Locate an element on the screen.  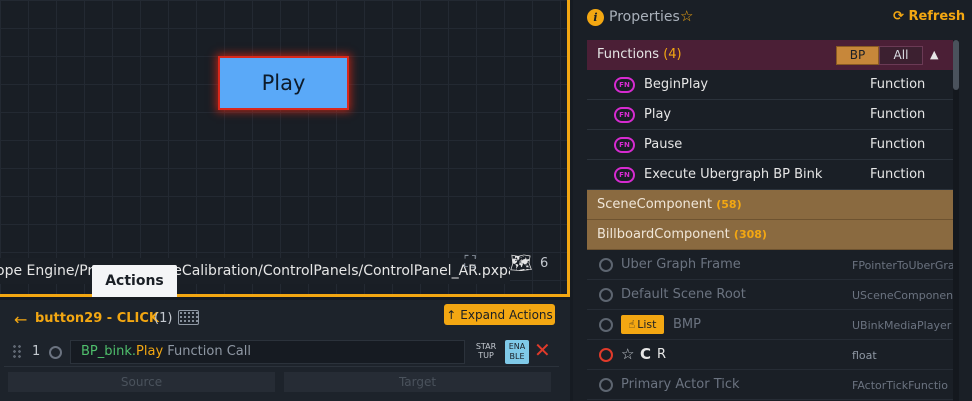
info-icon: i is located at coordinates (595, 17).